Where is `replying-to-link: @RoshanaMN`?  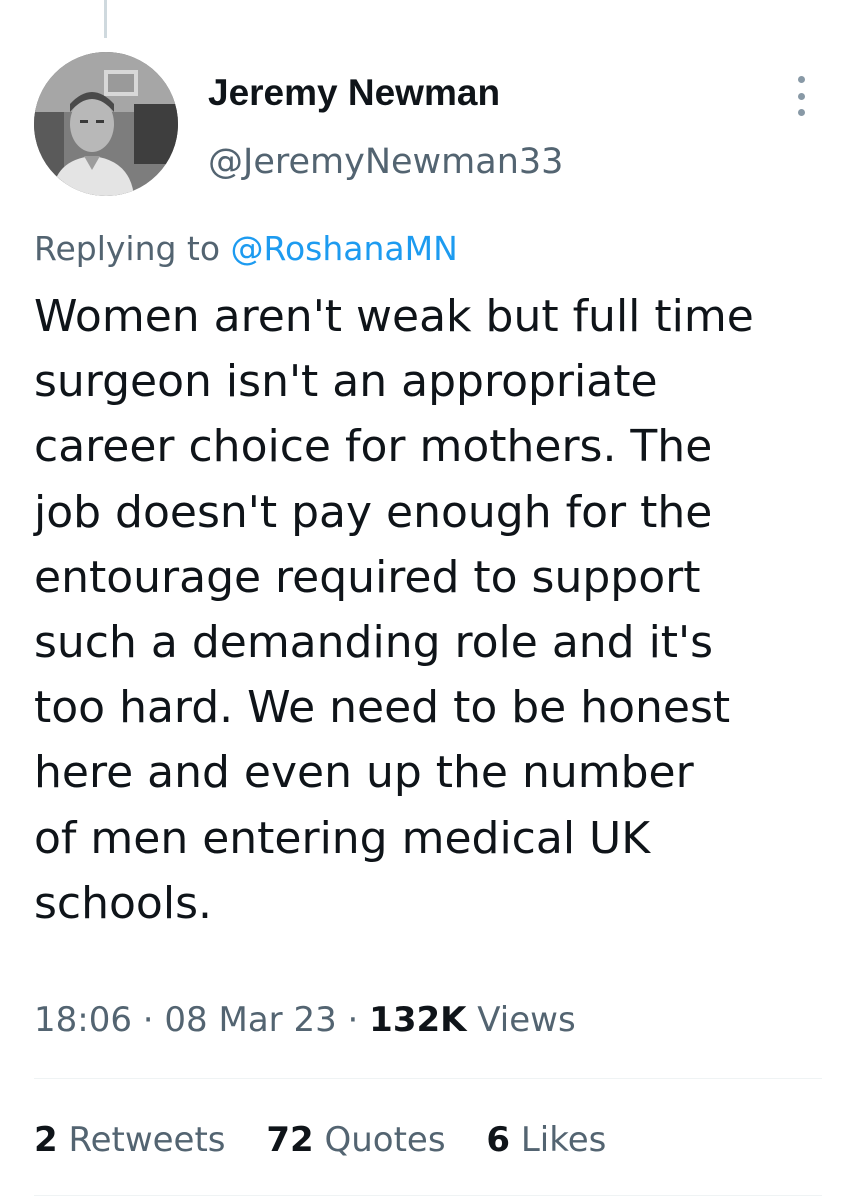 replying-to-link: @RoshanaMN is located at coordinates (344, 248).